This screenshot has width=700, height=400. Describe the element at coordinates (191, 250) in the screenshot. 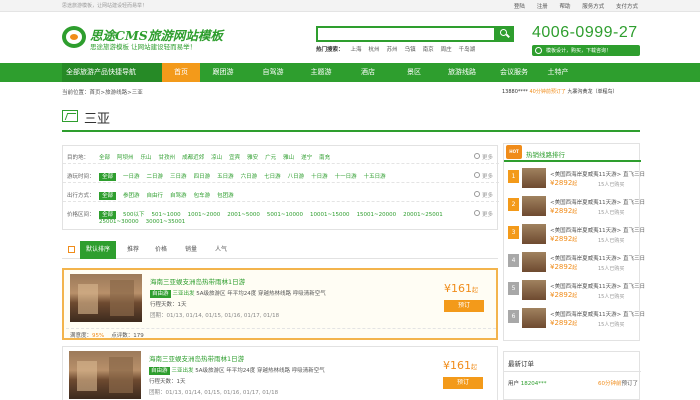

I see `tab-sales: 销量` at that location.